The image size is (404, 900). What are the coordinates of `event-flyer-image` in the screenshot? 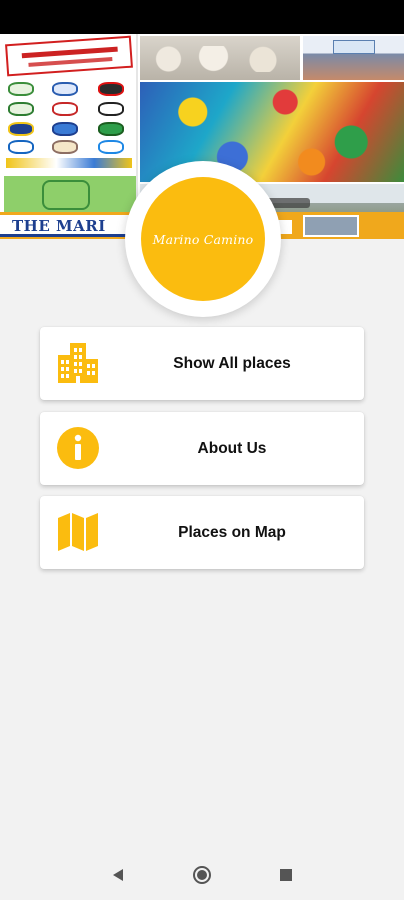 It's located at (69, 124).